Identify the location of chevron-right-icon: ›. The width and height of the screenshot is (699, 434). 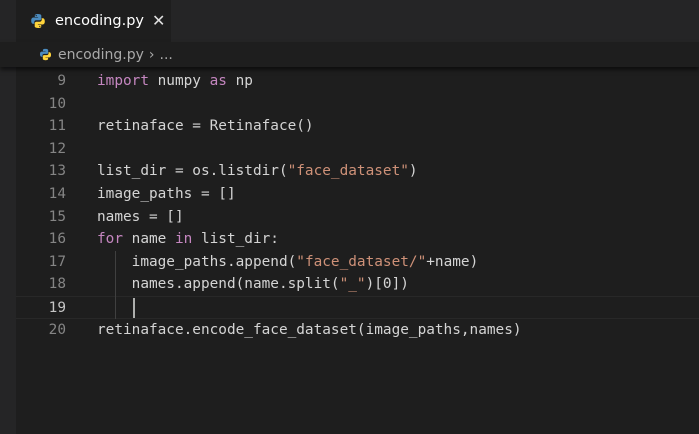
(151, 54).